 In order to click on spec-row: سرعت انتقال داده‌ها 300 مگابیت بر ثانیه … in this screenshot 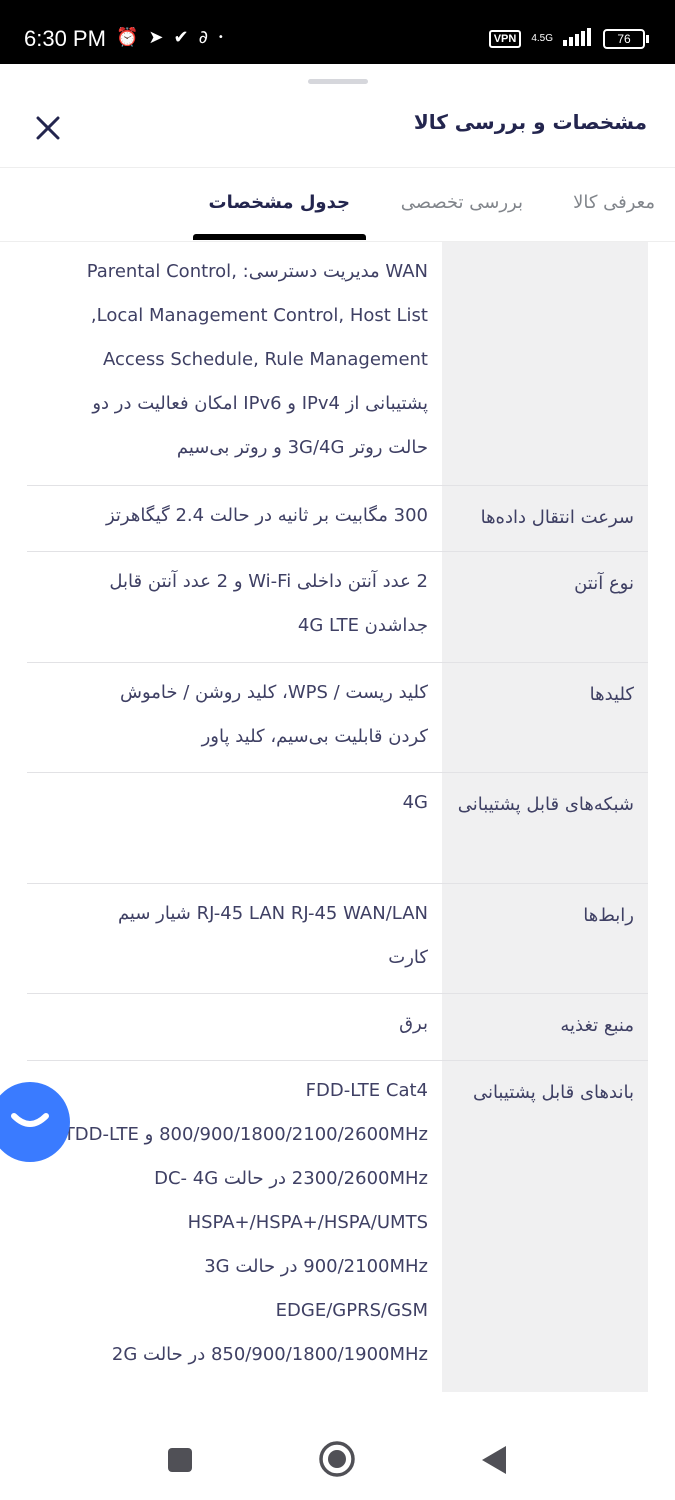, I will do `click(337, 519)`.